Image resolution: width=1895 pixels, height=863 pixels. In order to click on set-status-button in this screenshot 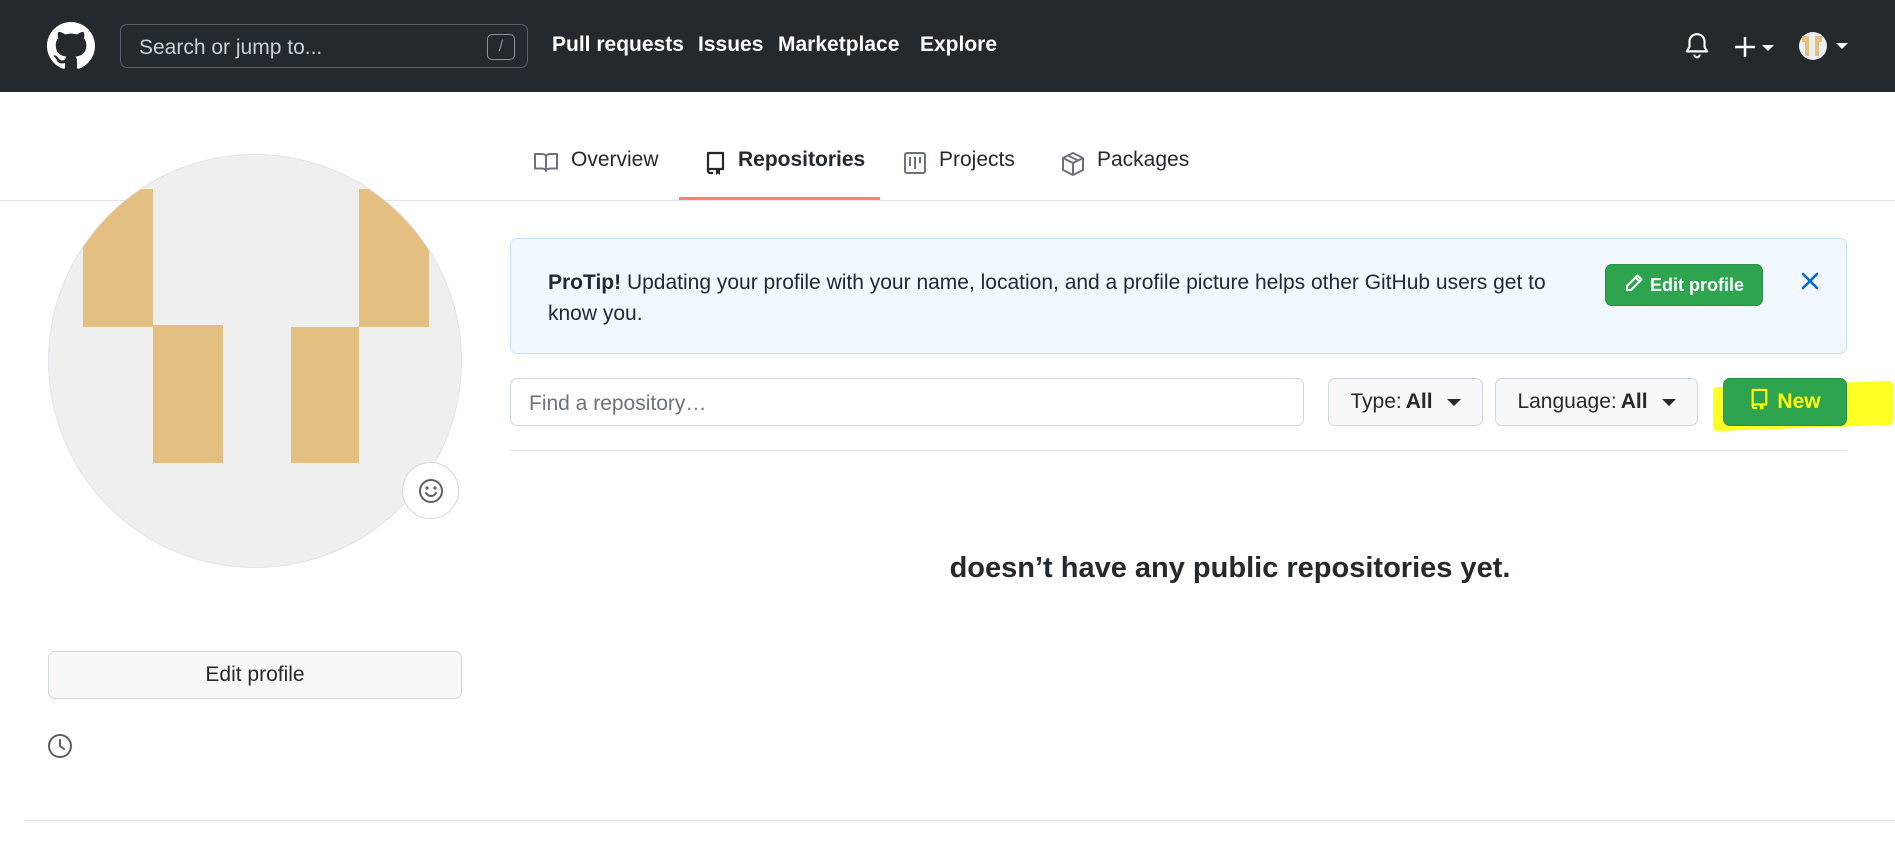, I will do `click(430, 490)`.